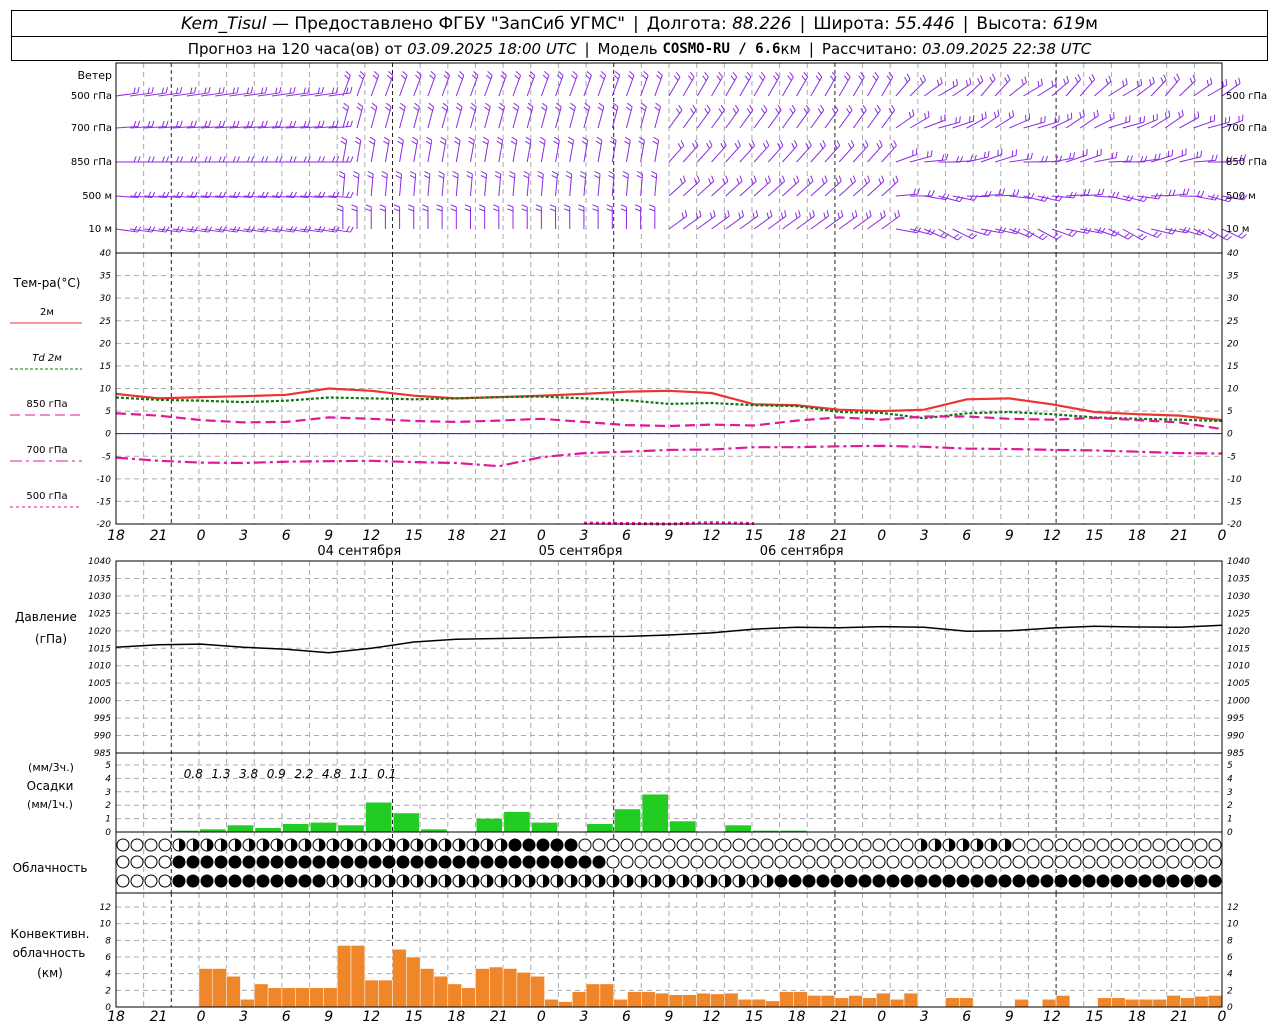  What do you see at coordinates (1246, 96) in the screenshot?
I see `wind-level-label-right: 500 гПа` at bounding box center [1246, 96].